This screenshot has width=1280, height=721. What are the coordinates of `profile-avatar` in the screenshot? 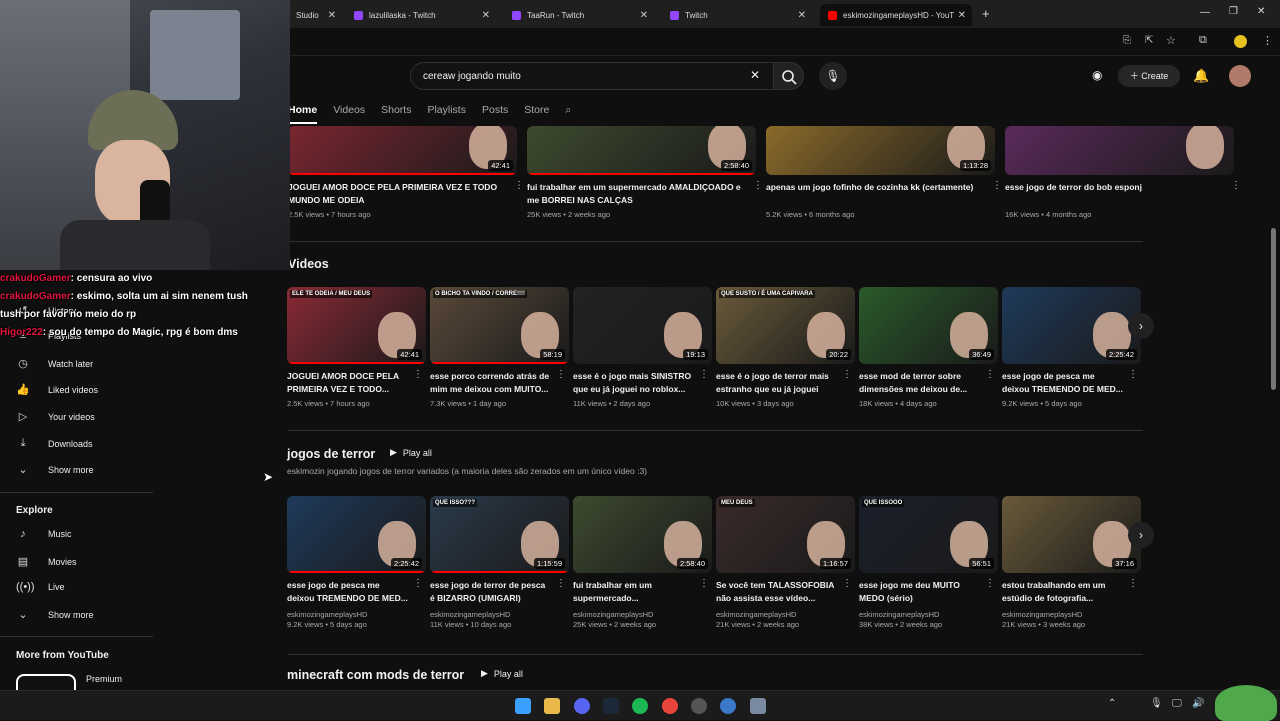 It's located at (1240, 41).